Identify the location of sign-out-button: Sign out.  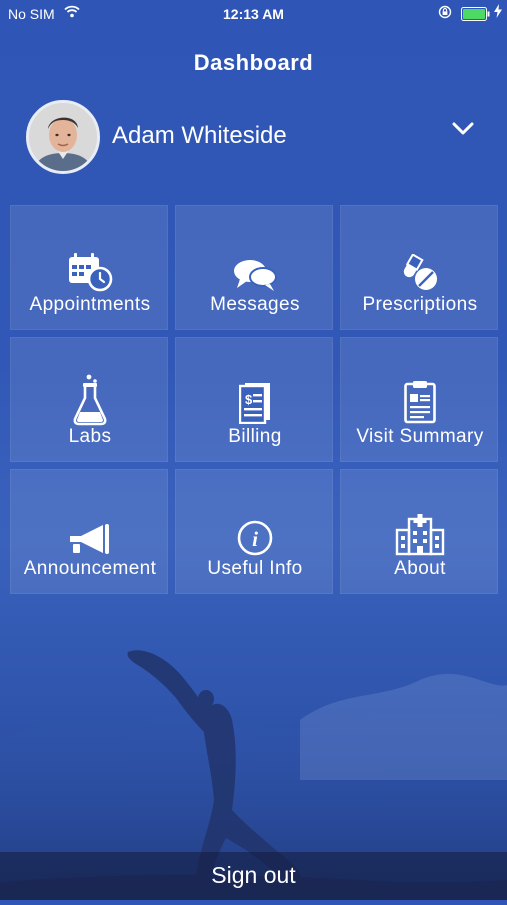
(253, 876).